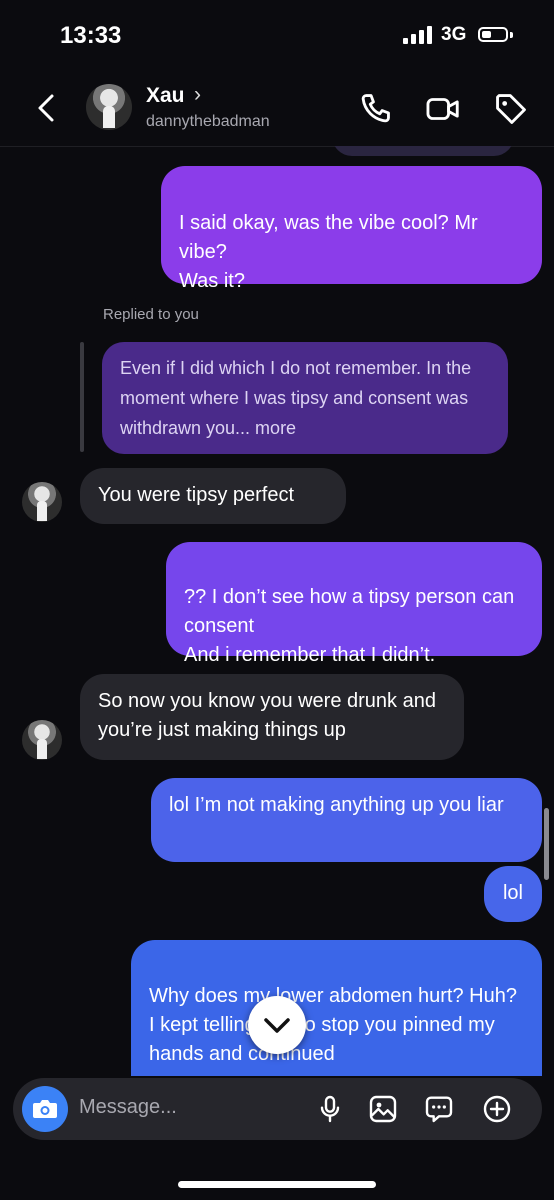 The image size is (554, 1200). I want to click on video-call-button, so click(443, 109).